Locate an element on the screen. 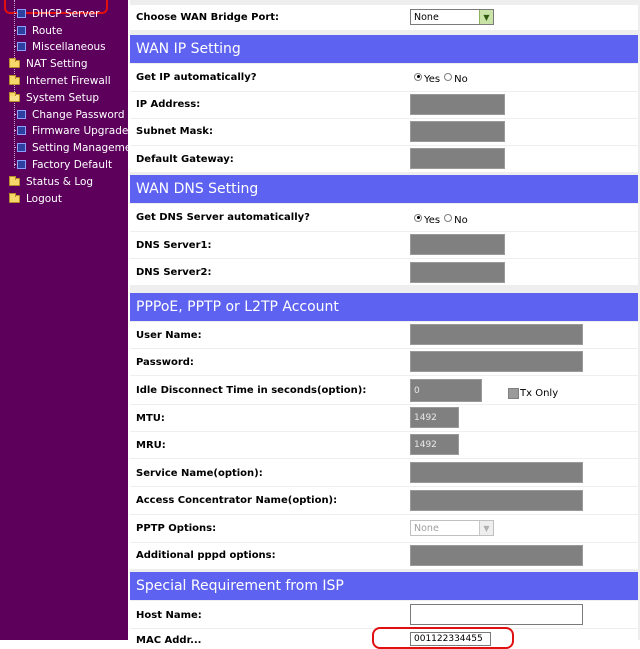  access-concentrator-field is located at coordinates (496, 500).